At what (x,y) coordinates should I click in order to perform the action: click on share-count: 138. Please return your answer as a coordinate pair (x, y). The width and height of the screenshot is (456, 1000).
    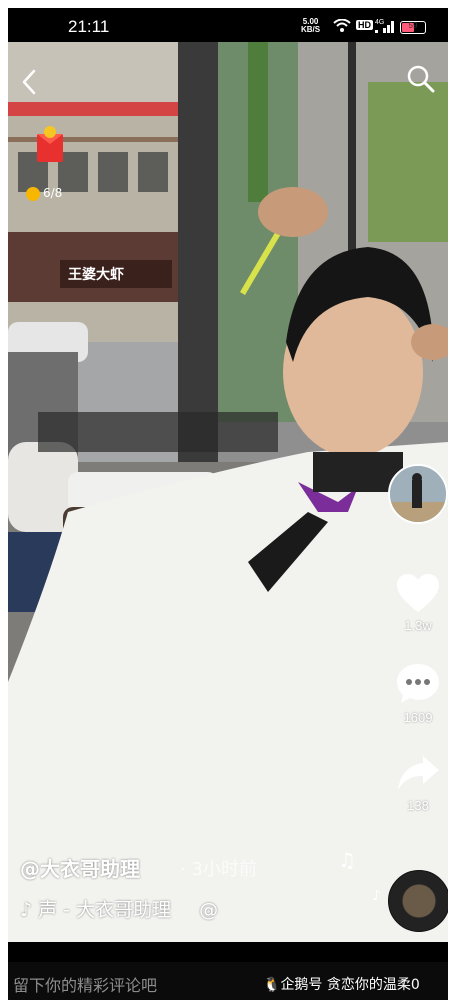
    Looking at the image, I should click on (418, 805).